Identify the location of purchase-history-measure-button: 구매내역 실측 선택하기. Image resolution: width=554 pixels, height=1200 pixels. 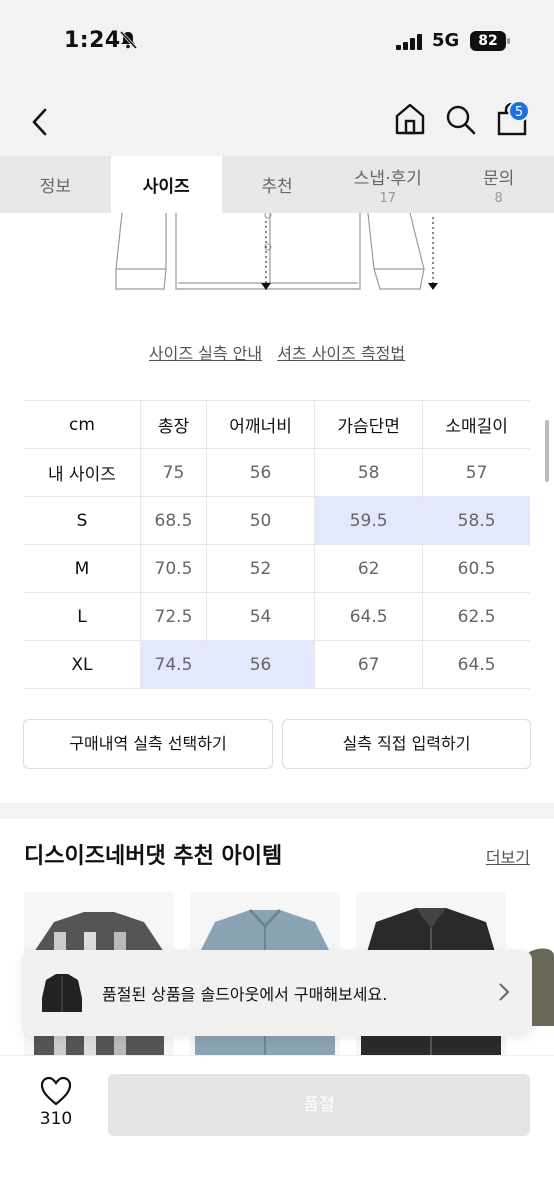
(148, 744).